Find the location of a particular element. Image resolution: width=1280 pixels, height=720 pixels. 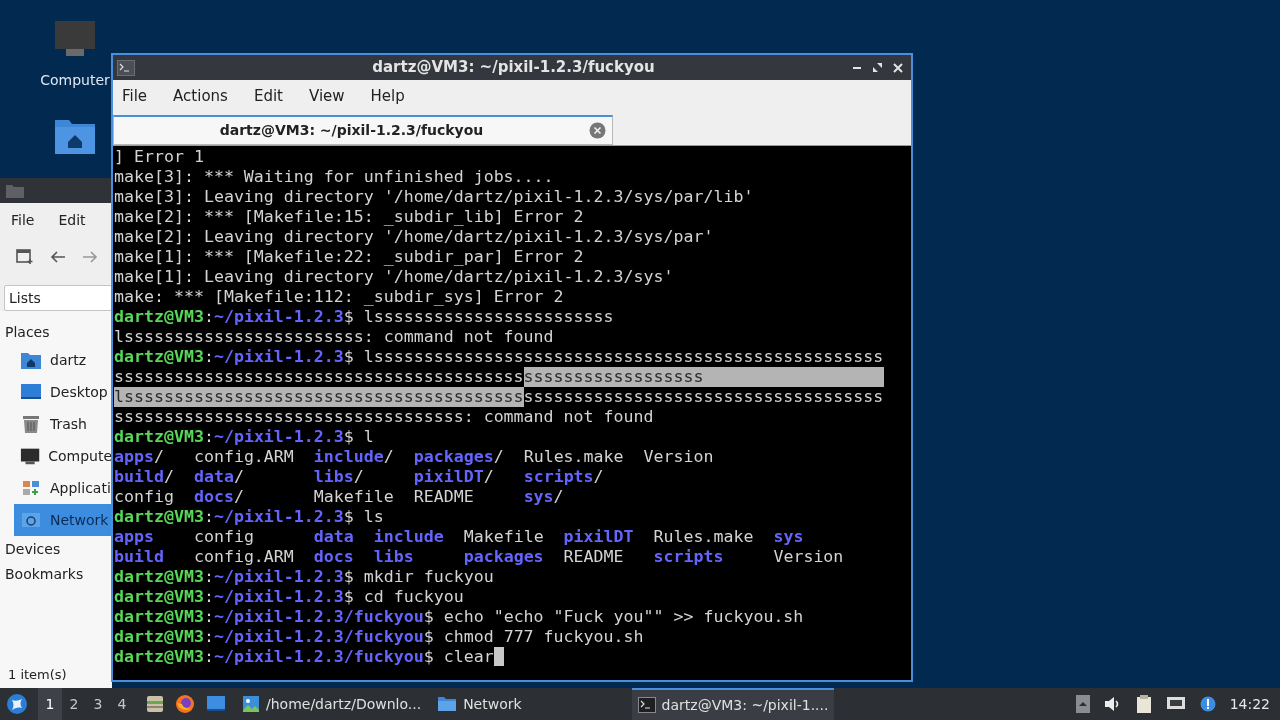

terminal-line: make[1]: *** [Makefile:22: _subdir_par] Error 2 is located at coordinates (349, 257).